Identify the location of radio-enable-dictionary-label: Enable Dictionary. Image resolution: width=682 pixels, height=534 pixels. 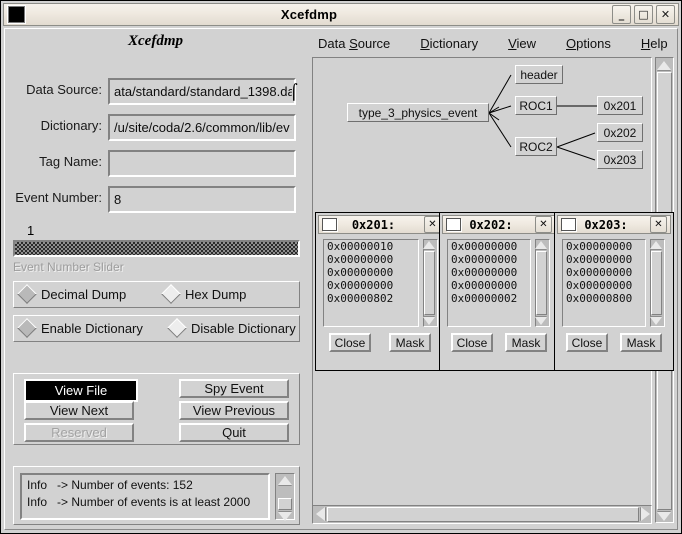
(92, 328).